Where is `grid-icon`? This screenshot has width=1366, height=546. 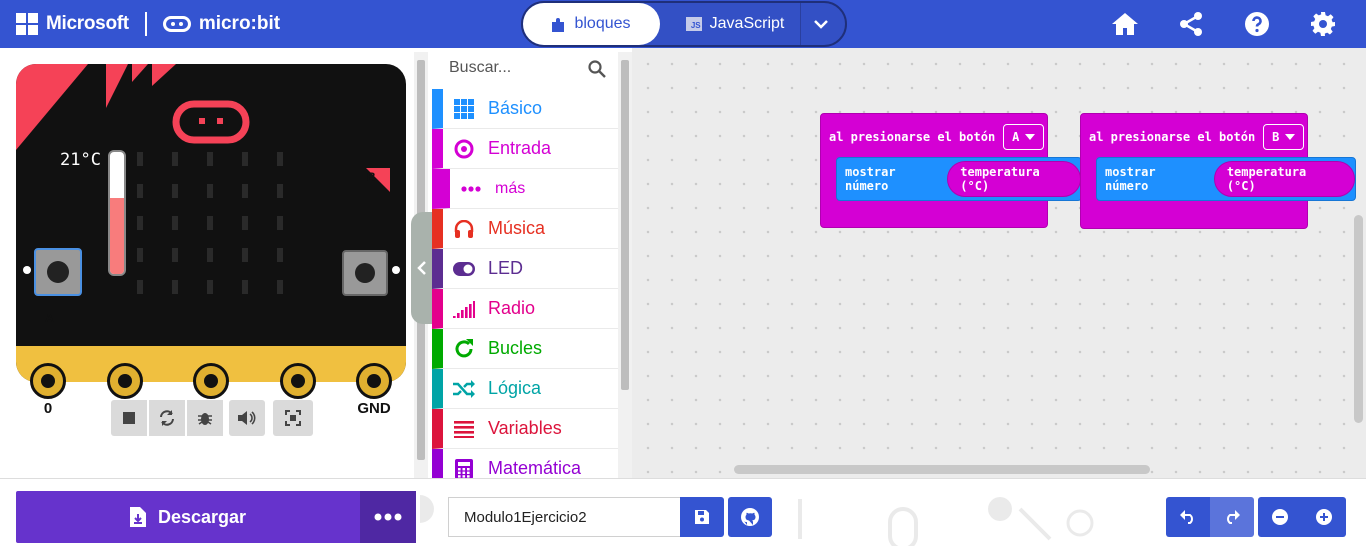 grid-icon is located at coordinates (464, 109).